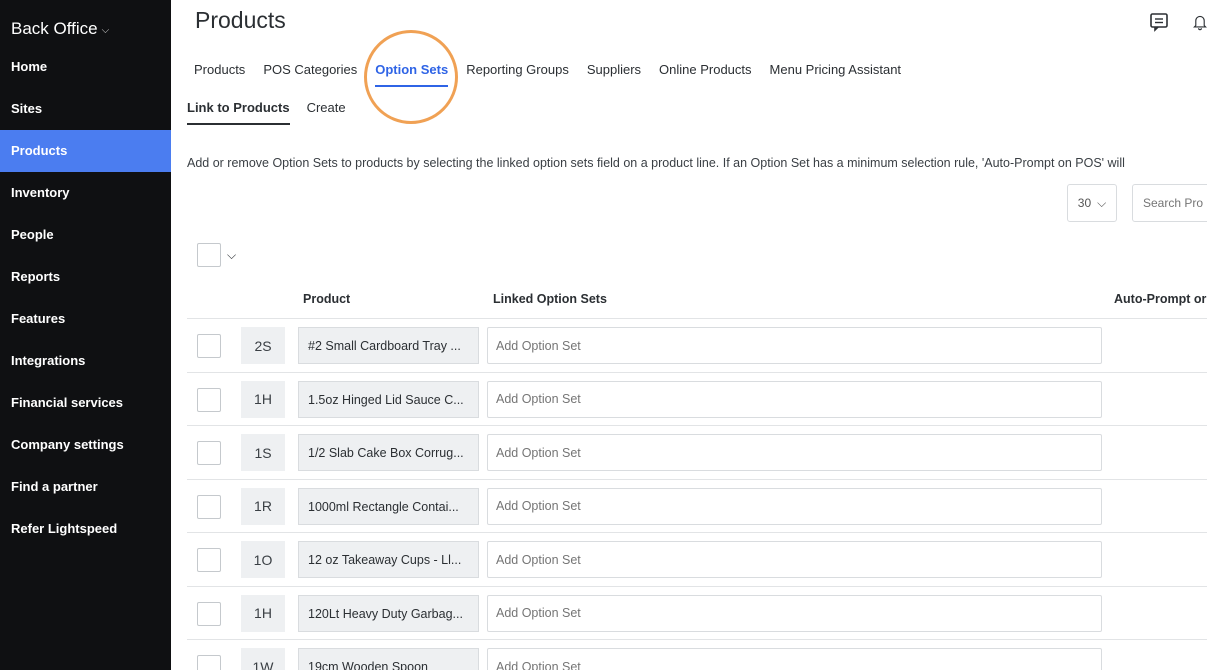  What do you see at coordinates (1159, 22) in the screenshot?
I see `chat-icon` at bounding box center [1159, 22].